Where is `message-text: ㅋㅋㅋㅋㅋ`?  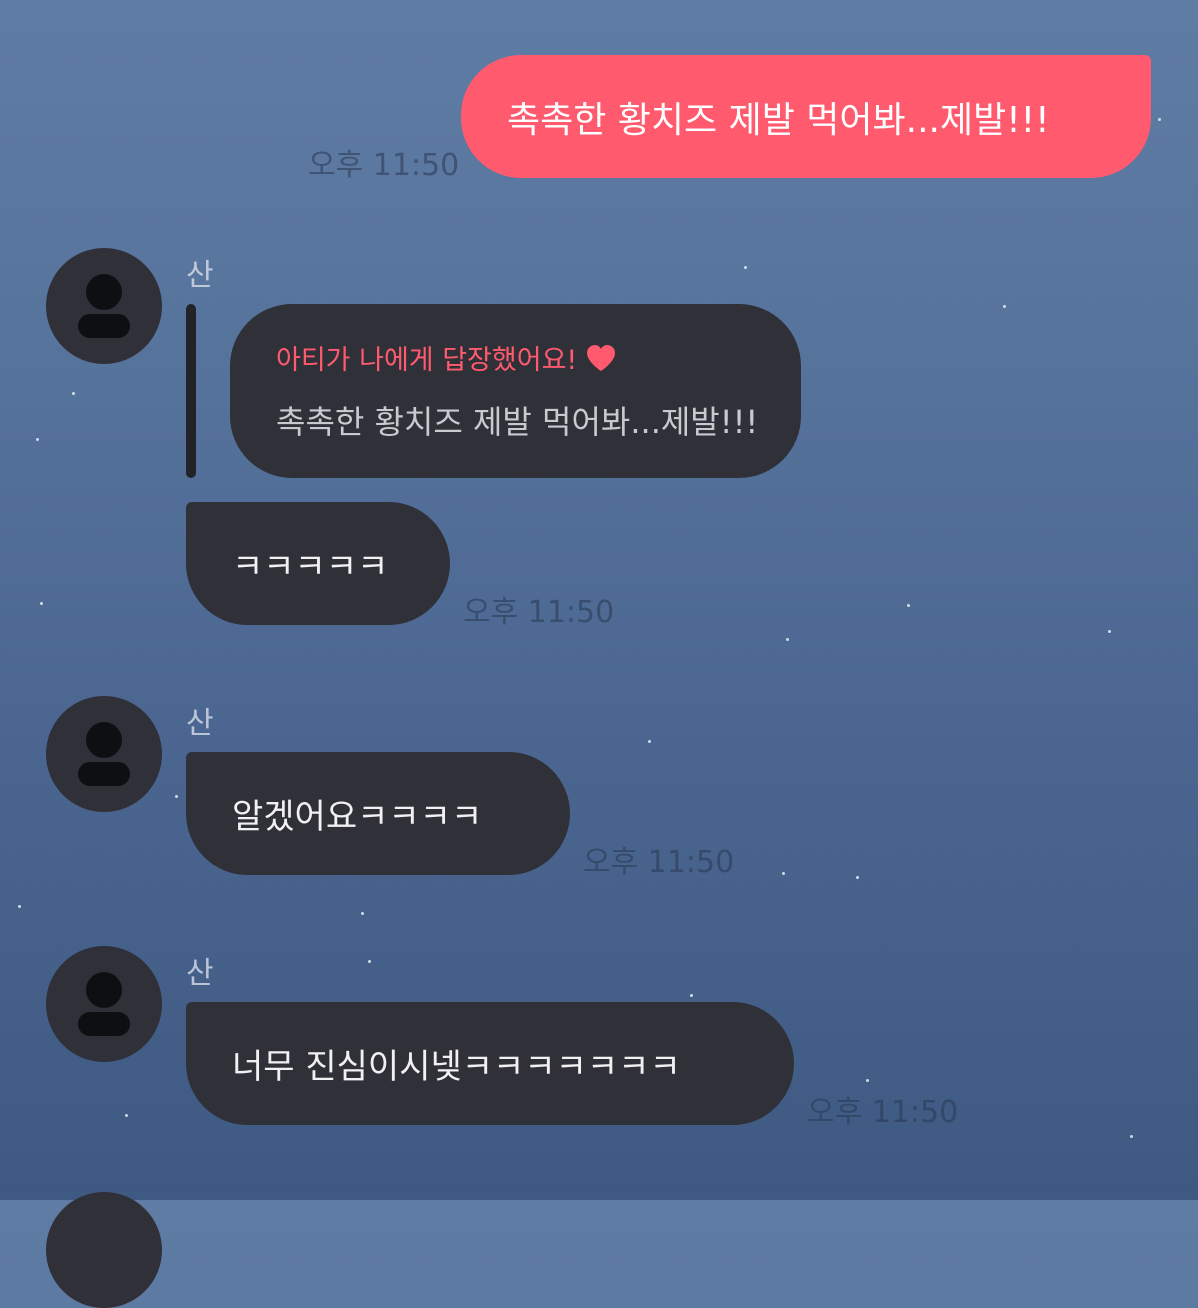 message-text: ㅋㅋㅋㅋㅋ is located at coordinates (310, 567).